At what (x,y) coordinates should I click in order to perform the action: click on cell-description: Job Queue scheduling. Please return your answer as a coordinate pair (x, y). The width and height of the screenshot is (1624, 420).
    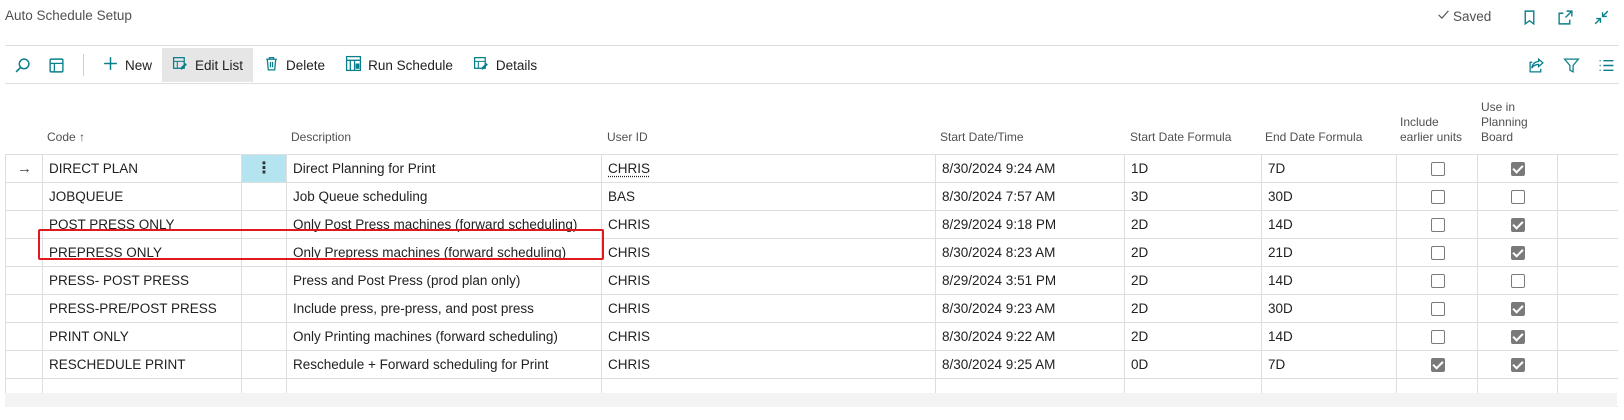
    Looking at the image, I should click on (445, 196).